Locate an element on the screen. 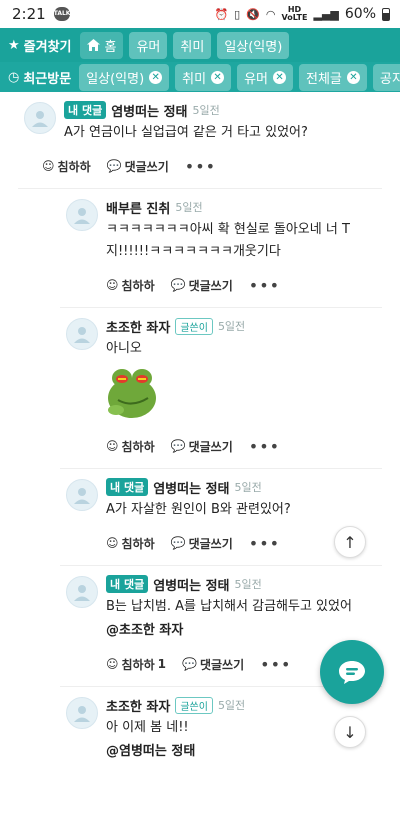  mute-icon: 🔇 is located at coordinates (253, 14).